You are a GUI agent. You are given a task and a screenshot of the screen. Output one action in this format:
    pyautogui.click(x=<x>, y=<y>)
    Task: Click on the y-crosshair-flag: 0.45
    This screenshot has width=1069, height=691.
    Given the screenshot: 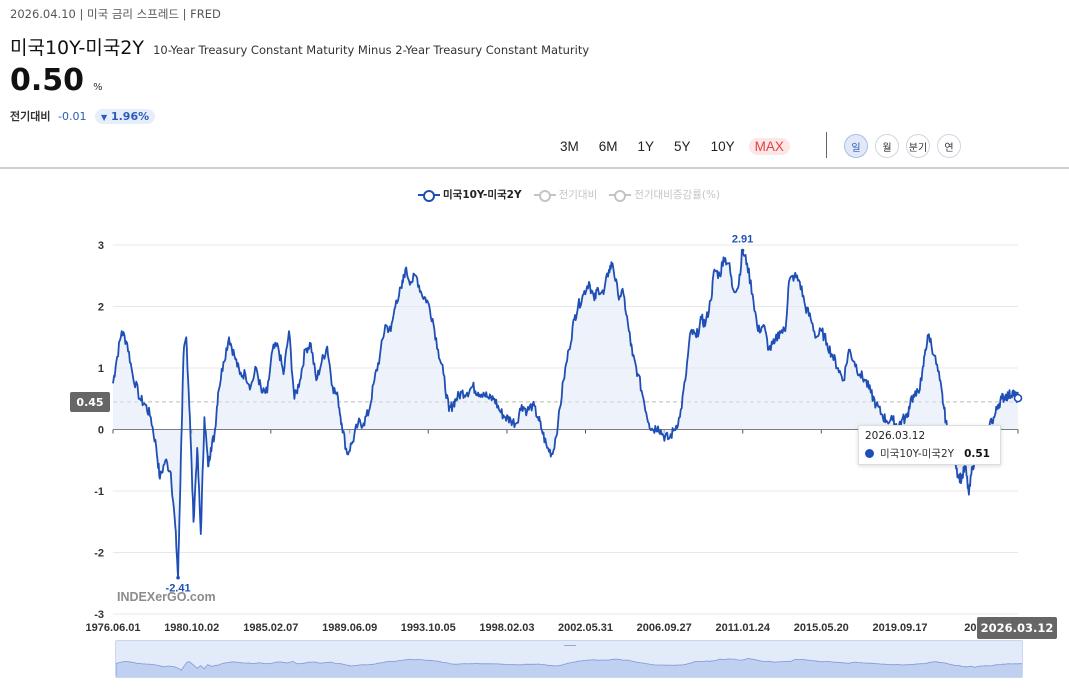 What is the action you would take?
    pyautogui.click(x=90, y=402)
    